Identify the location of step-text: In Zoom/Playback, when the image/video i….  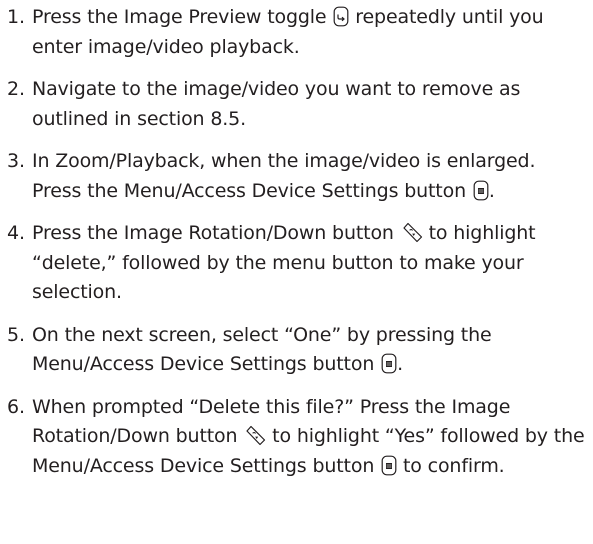
(284, 176).